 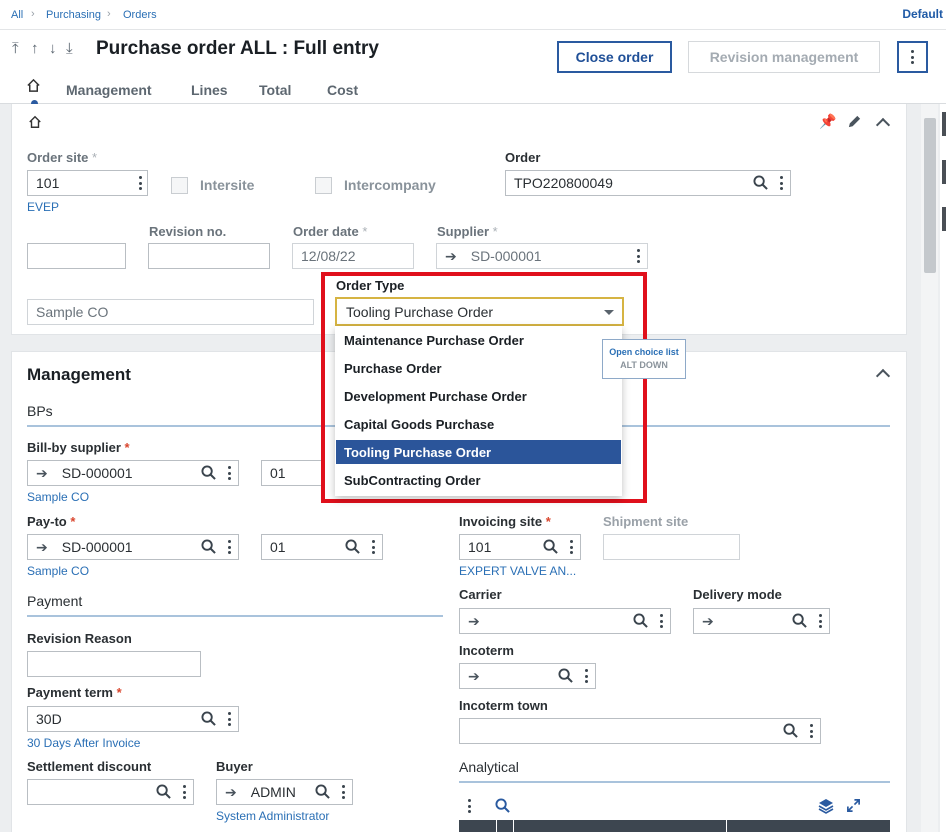 What do you see at coordinates (761, 621) in the screenshot?
I see `delivery-mode-field: ➔` at bounding box center [761, 621].